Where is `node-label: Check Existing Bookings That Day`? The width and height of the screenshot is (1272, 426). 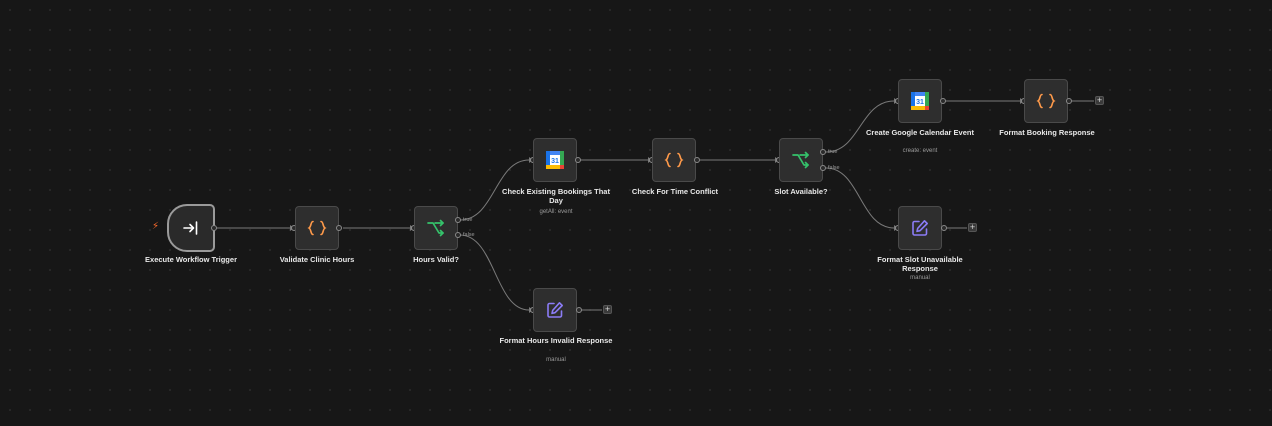
node-label: Check Existing Bookings That Day is located at coordinates (556, 196).